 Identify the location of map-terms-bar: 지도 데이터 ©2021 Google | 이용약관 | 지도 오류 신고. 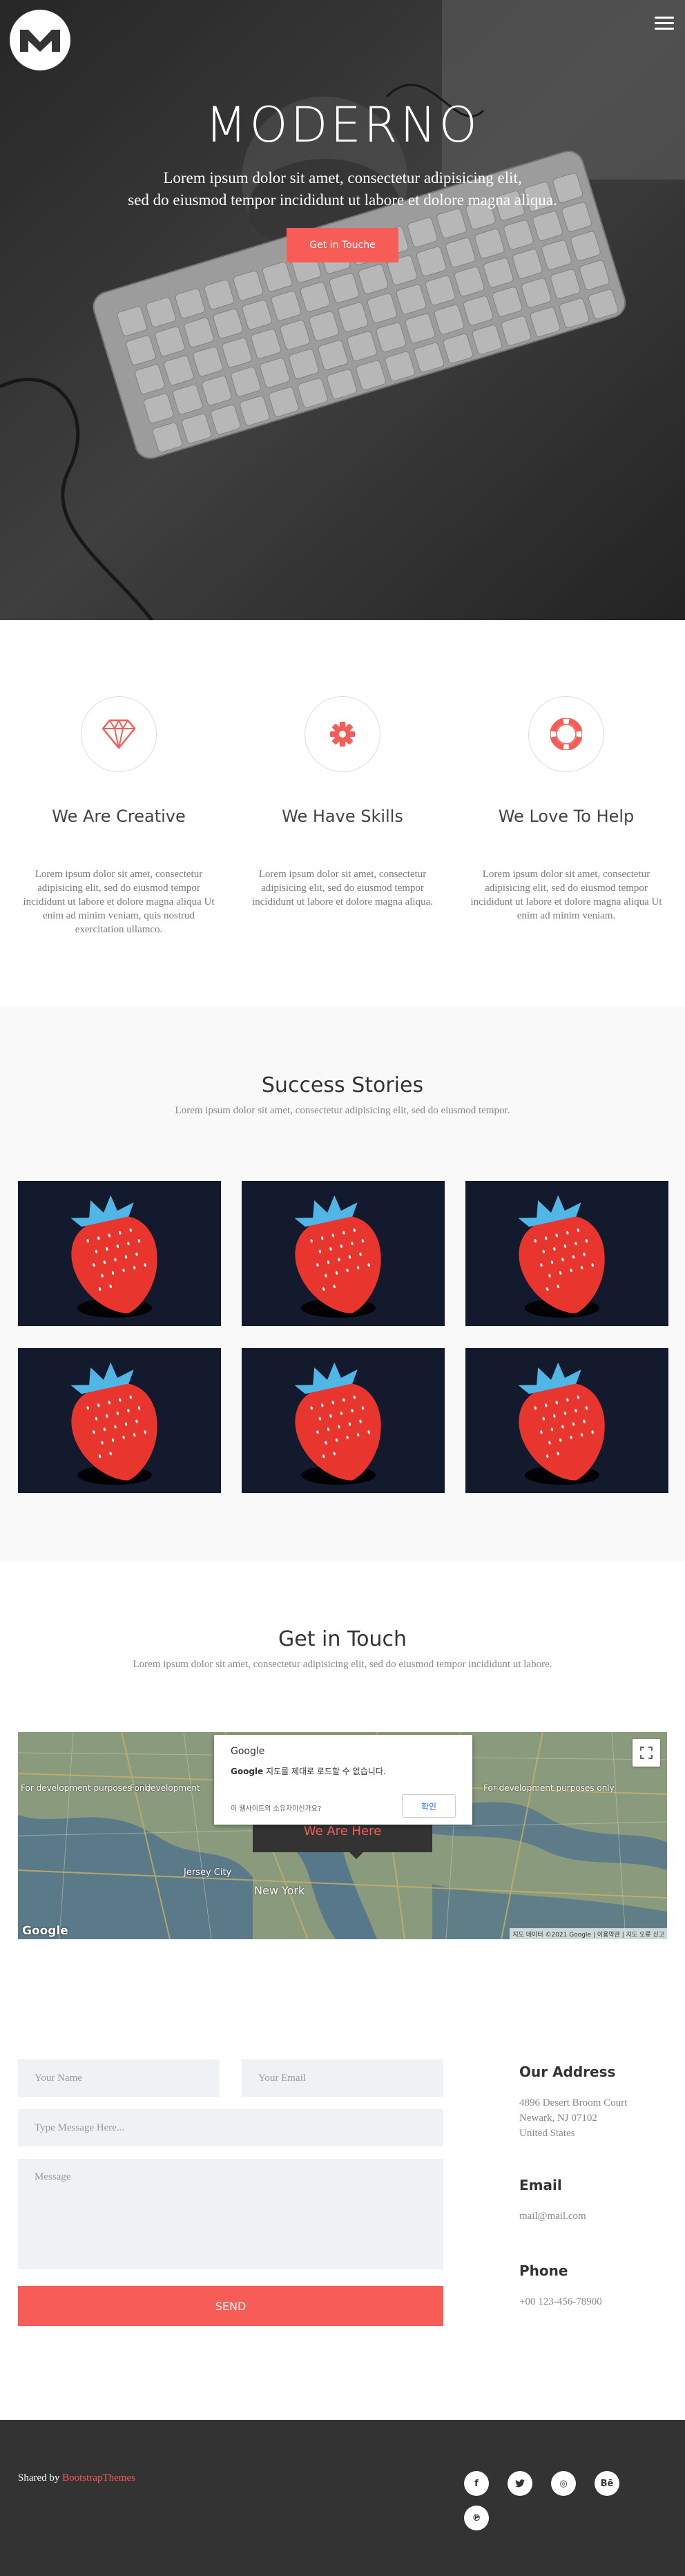
(589, 1933).